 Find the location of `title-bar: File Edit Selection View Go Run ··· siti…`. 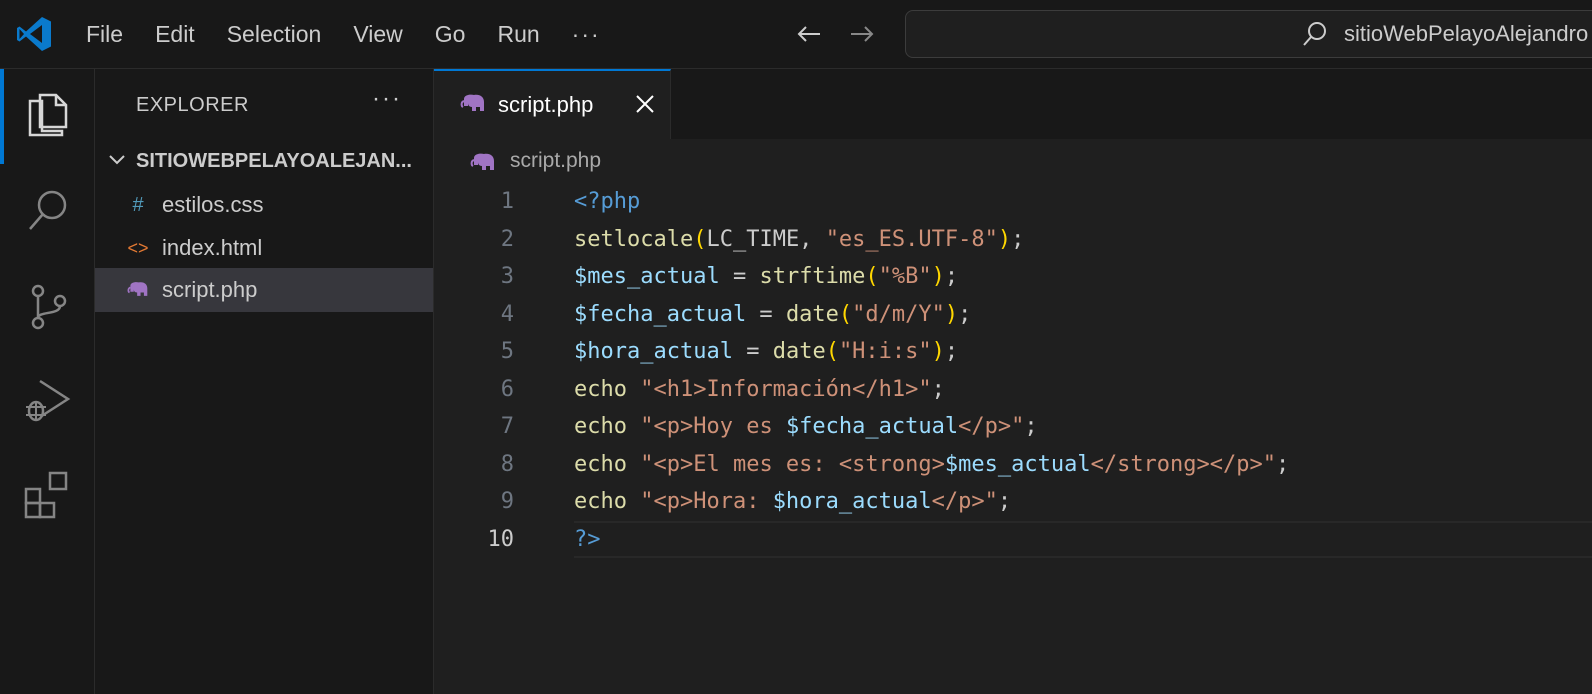

title-bar: File Edit Selection View Go Run ··· siti… is located at coordinates (796, 34).